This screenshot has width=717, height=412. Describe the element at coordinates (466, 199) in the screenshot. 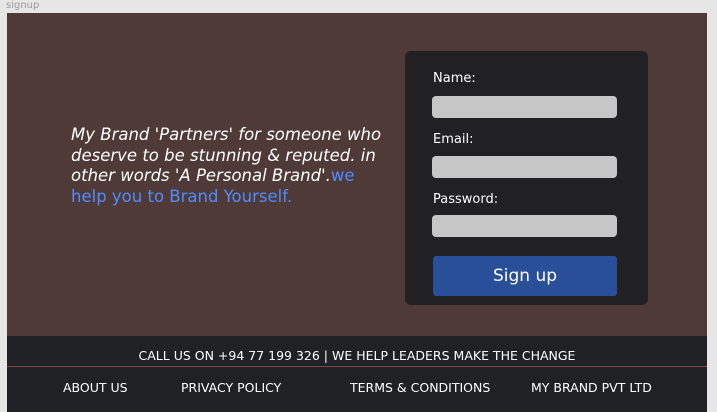

I see `password-label: Password:` at that location.